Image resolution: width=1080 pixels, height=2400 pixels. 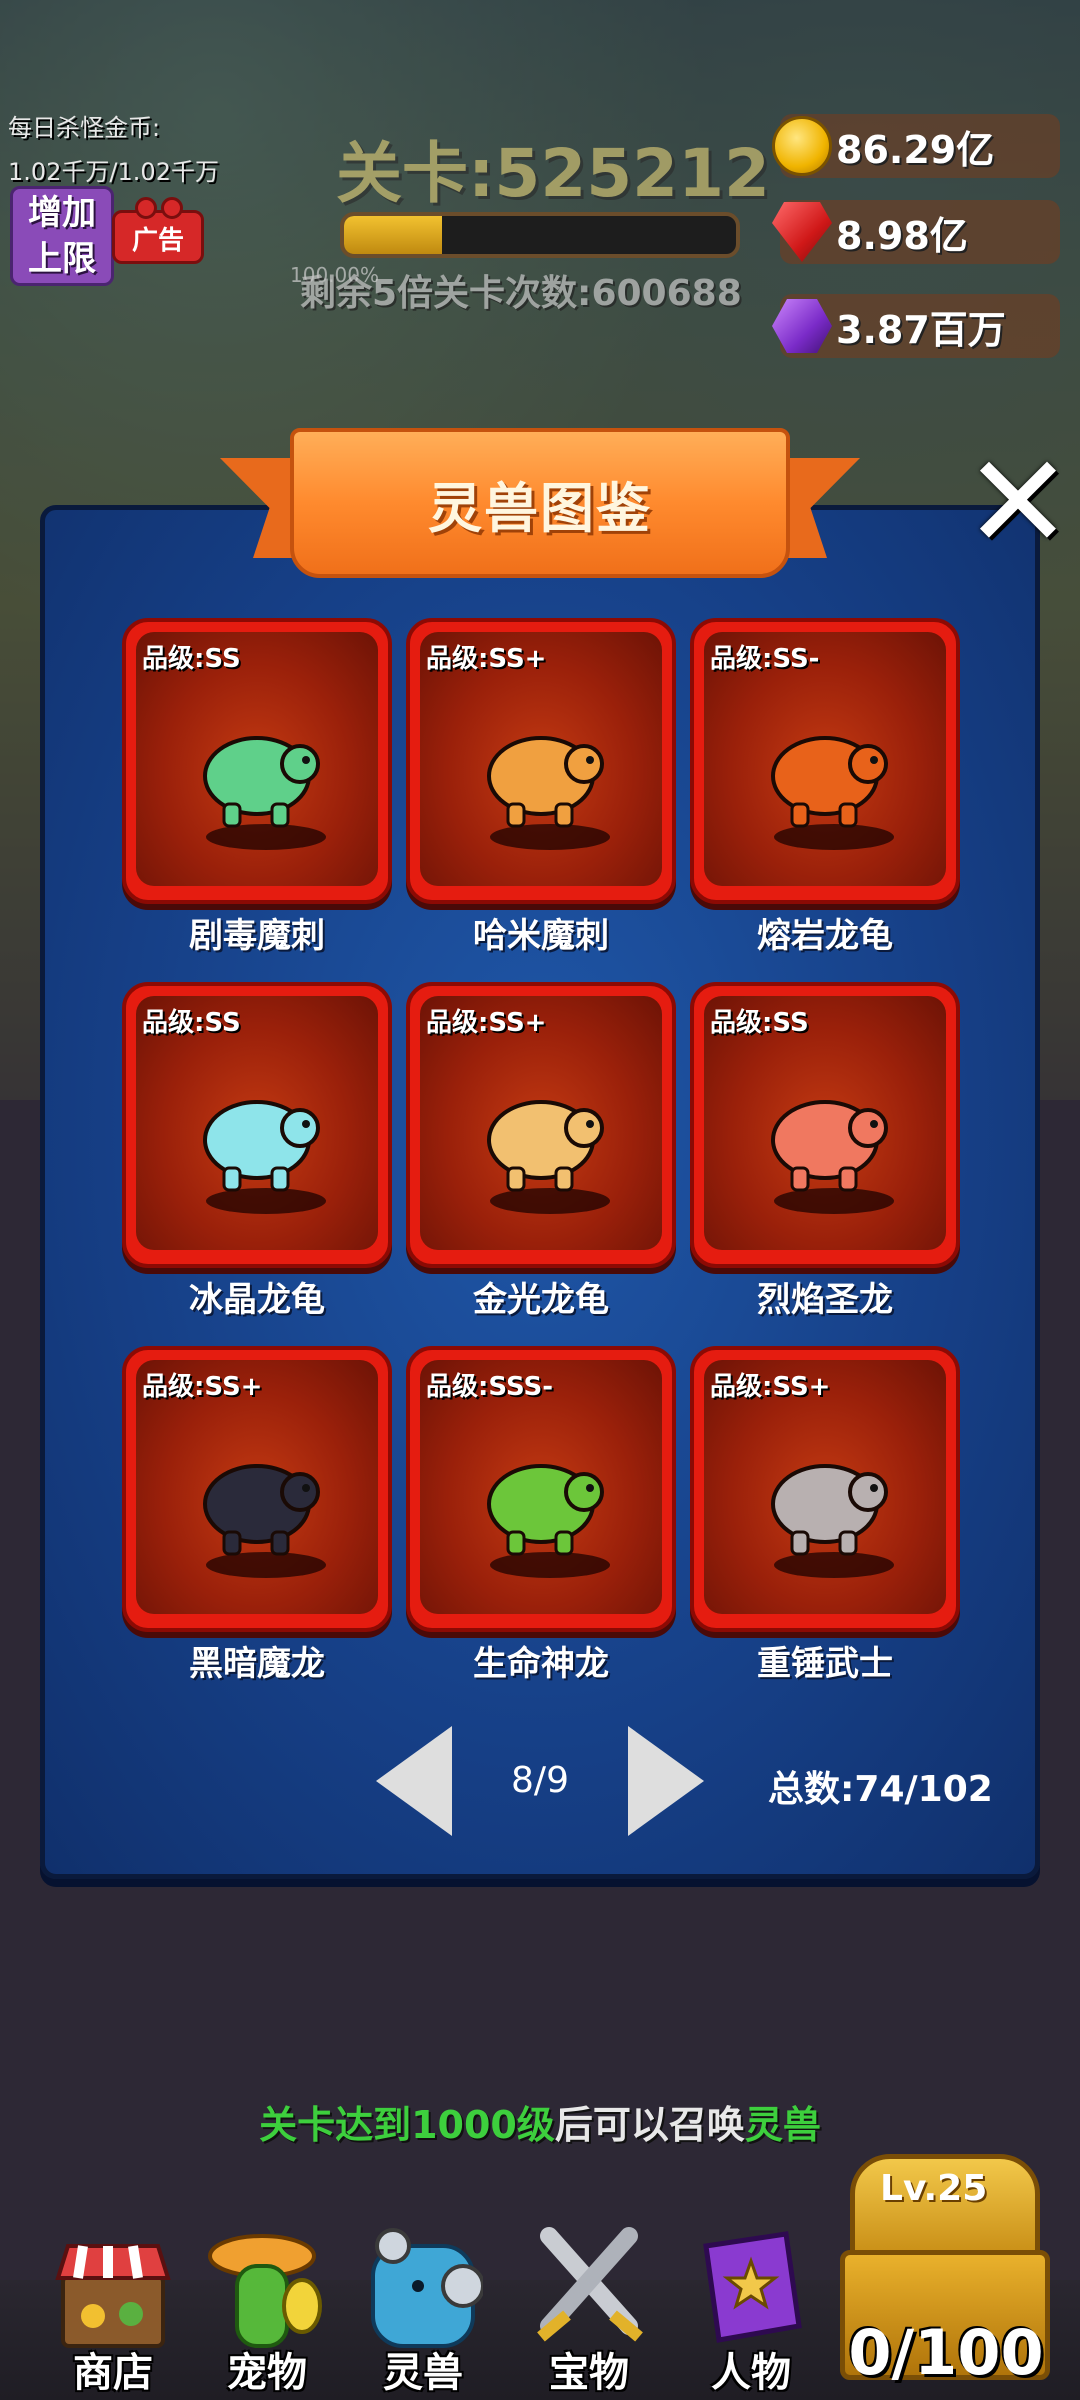 I want to click on beast-name: 熔岩龙龟, so click(x=825, y=936).